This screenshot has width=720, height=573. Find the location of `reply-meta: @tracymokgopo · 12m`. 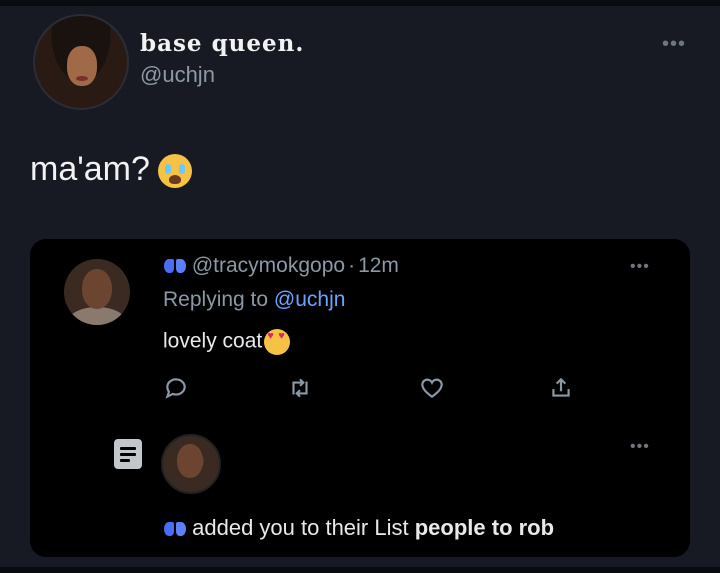

reply-meta: @tracymokgopo · 12m is located at coordinates (281, 266).